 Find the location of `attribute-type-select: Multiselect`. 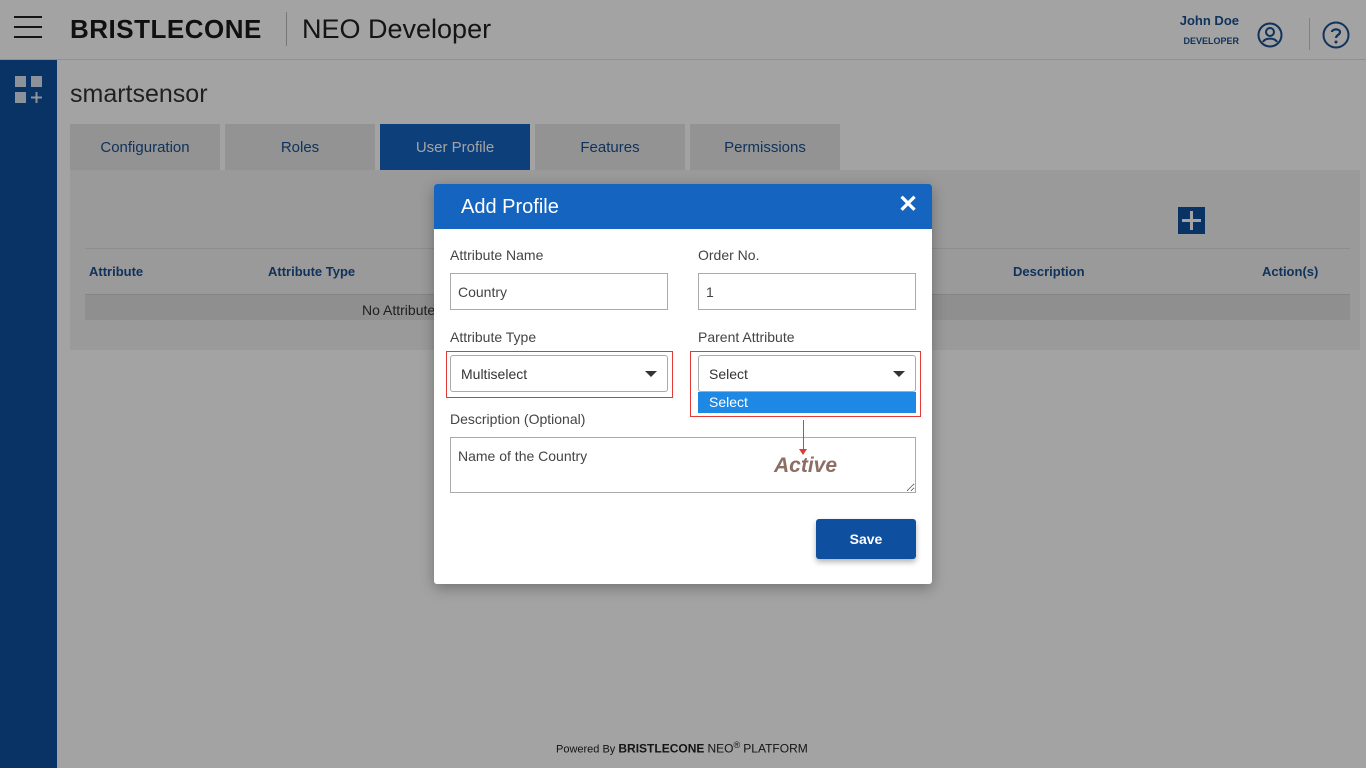

attribute-type-select: Multiselect is located at coordinates (559, 373).